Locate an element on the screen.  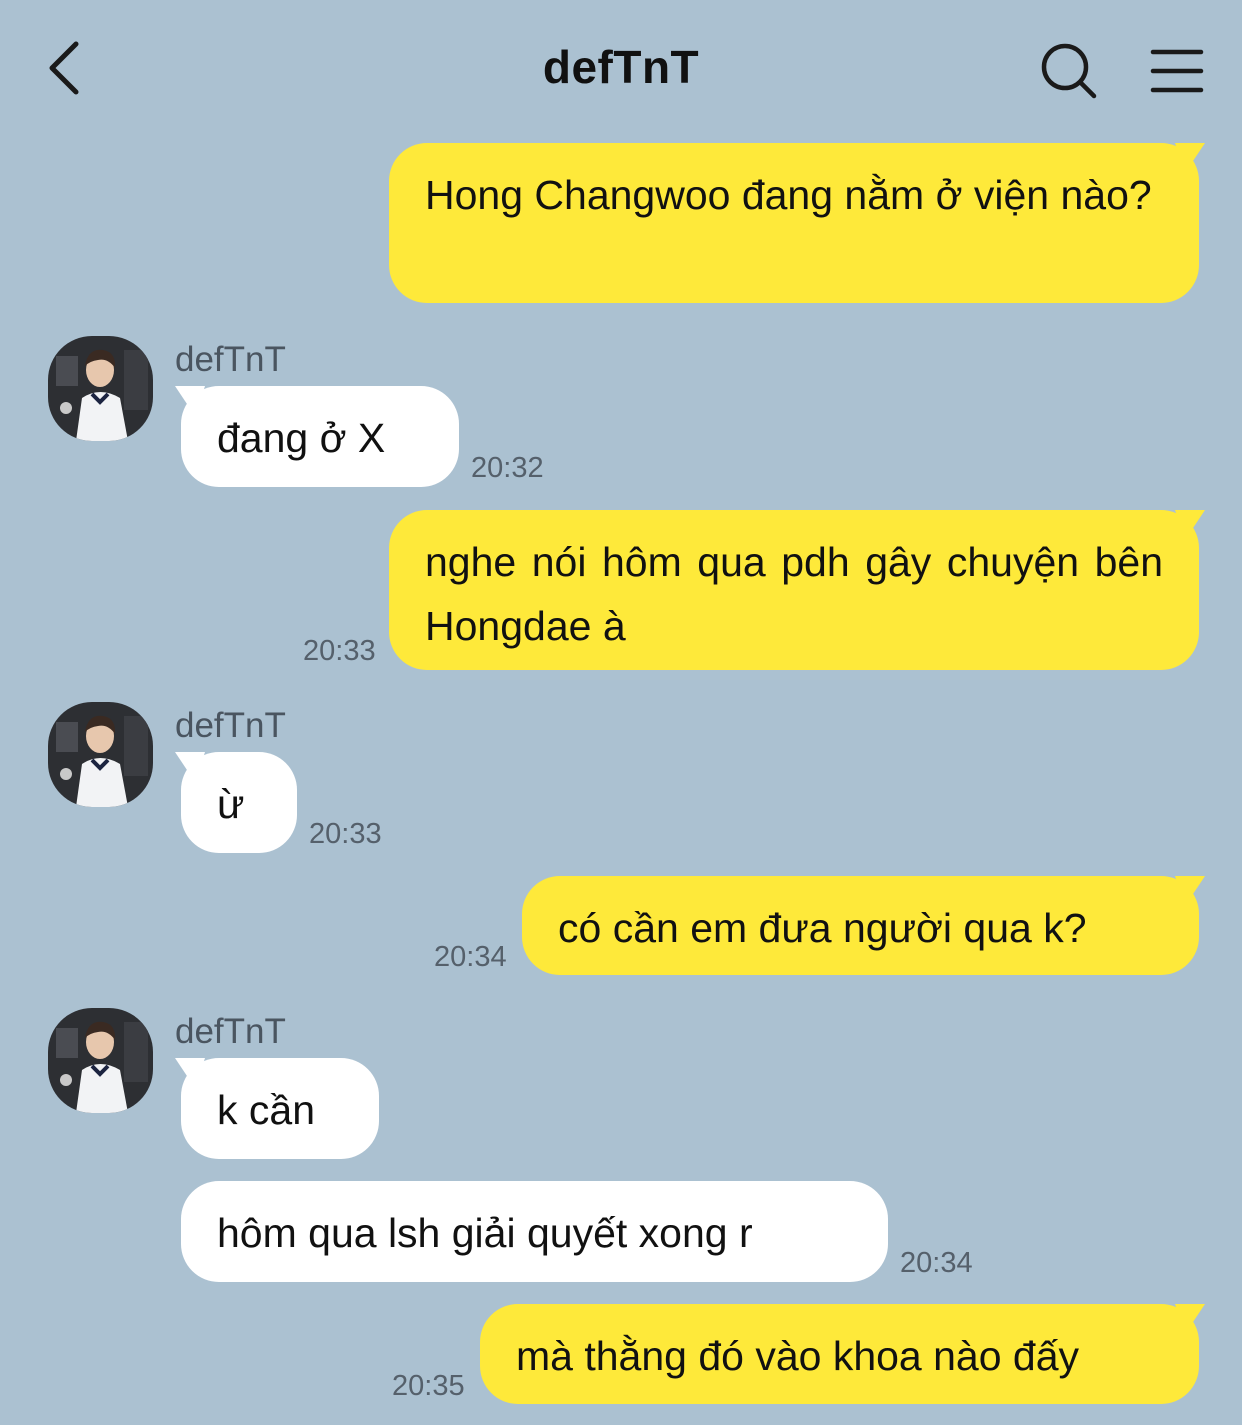
message-bubble-outgoing: Hong Changwoo đang nằm ở viện nào? is located at coordinates (797, 223).